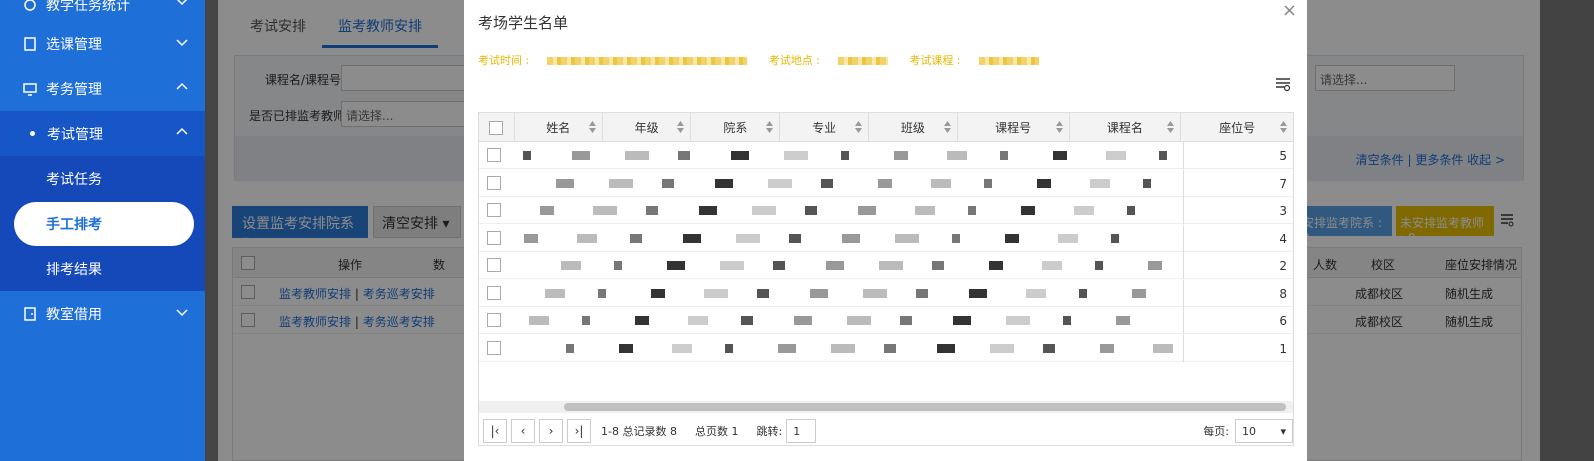  Describe the element at coordinates (32, 133) in the screenshot. I see `bullet-icon` at that location.